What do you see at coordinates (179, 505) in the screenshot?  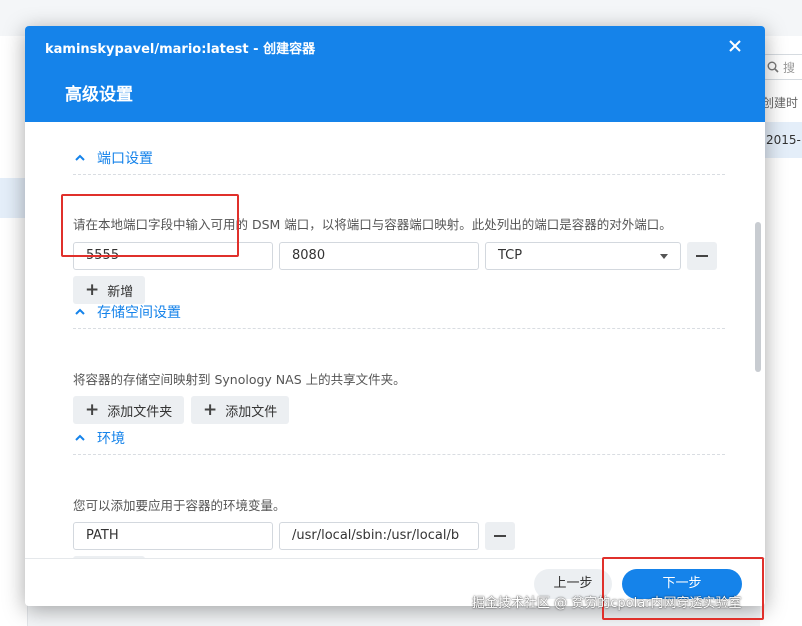 I see `environment-description: 您可以添加要应用于容器的环境变量。` at bounding box center [179, 505].